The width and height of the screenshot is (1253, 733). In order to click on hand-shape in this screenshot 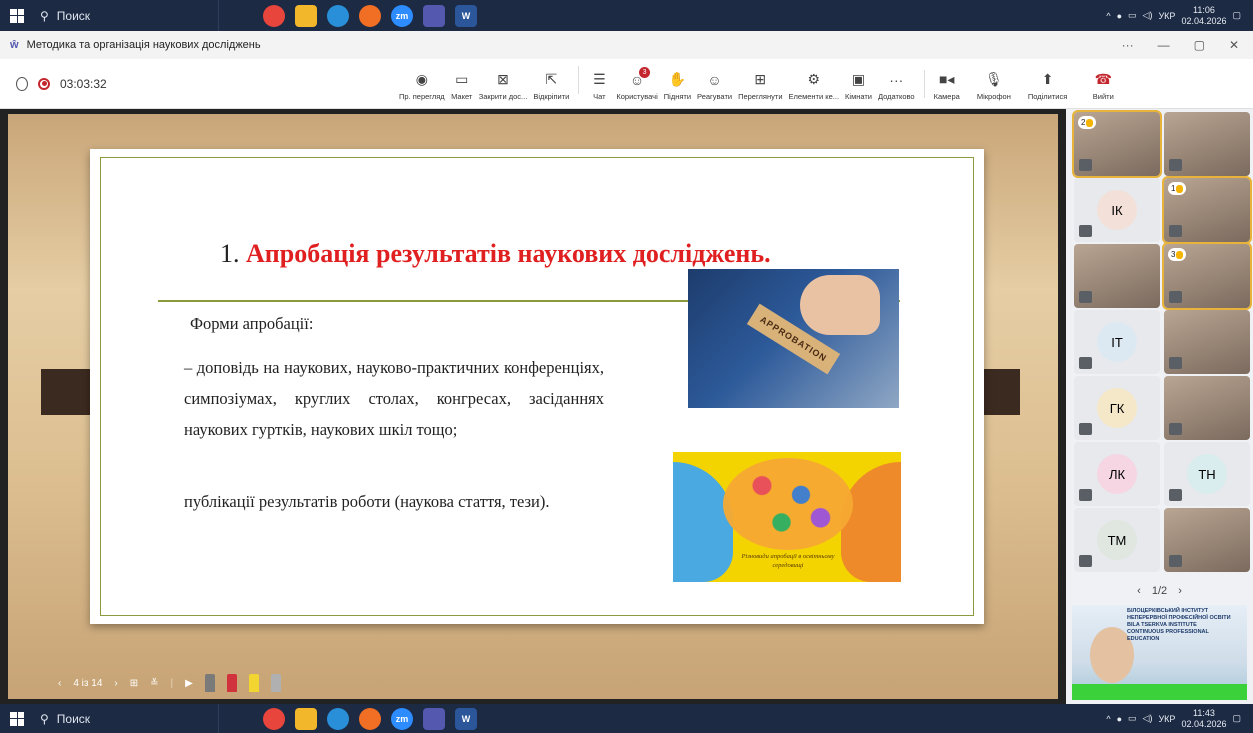, I will do `click(840, 305)`.